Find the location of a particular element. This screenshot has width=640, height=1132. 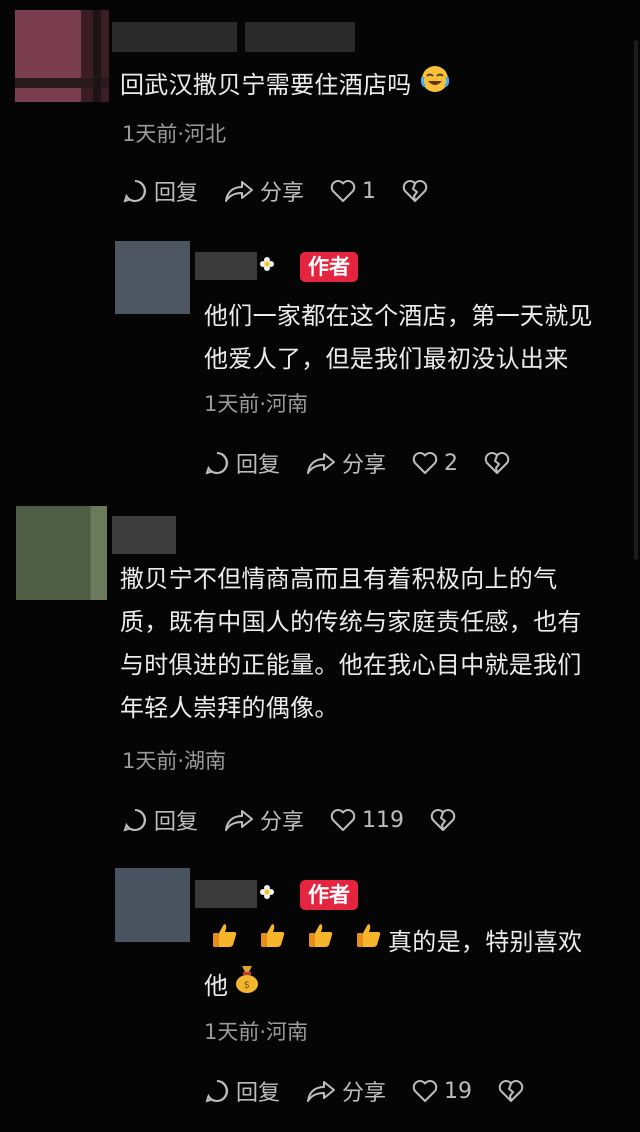

comment-text: 他们一家都在这个酒店，第一天就见 他爱人了，但是我们最初没认出来 is located at coordinates (398, 338).